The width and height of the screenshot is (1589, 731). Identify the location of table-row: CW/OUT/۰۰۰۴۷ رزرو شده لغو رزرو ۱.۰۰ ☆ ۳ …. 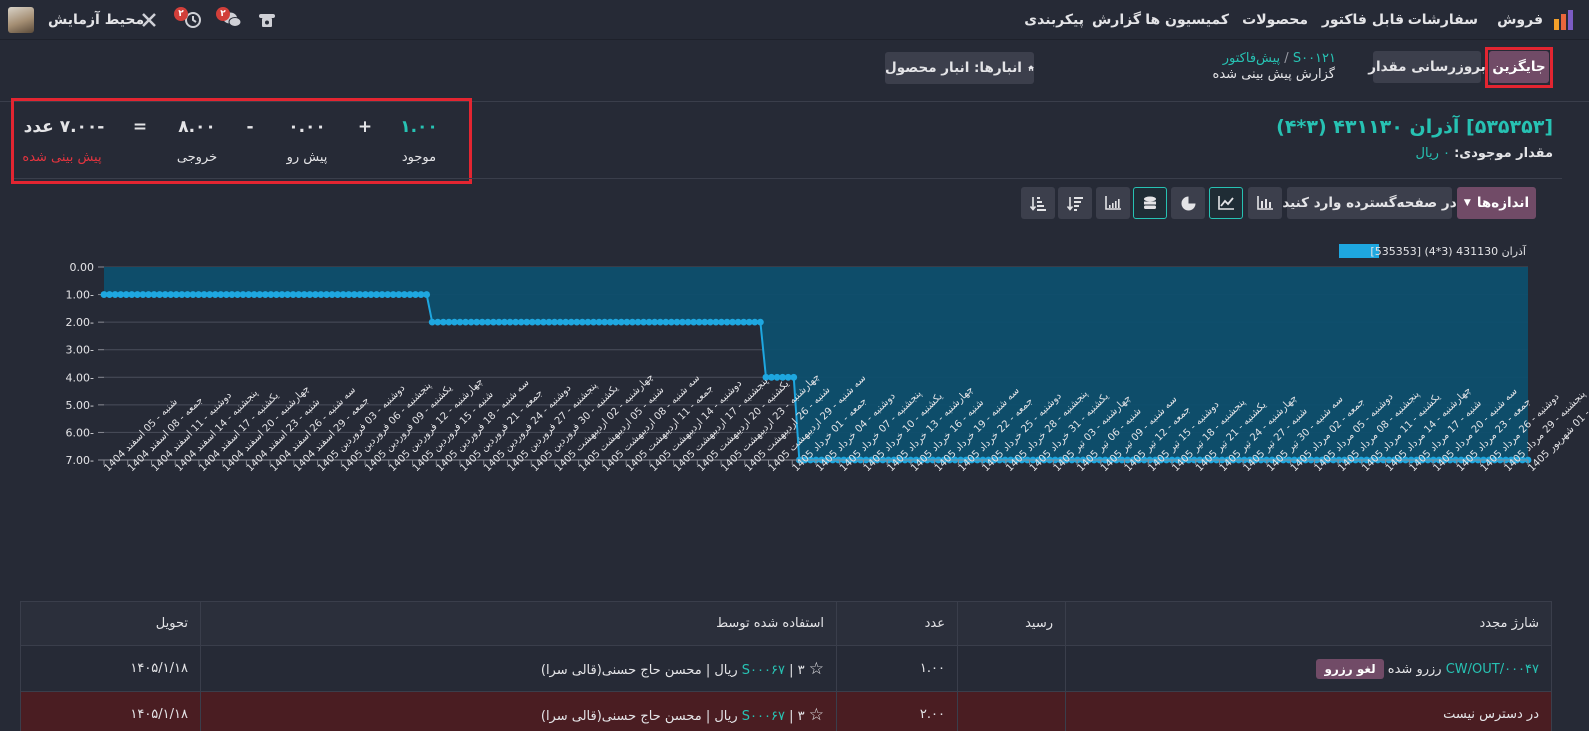
(786, 668).